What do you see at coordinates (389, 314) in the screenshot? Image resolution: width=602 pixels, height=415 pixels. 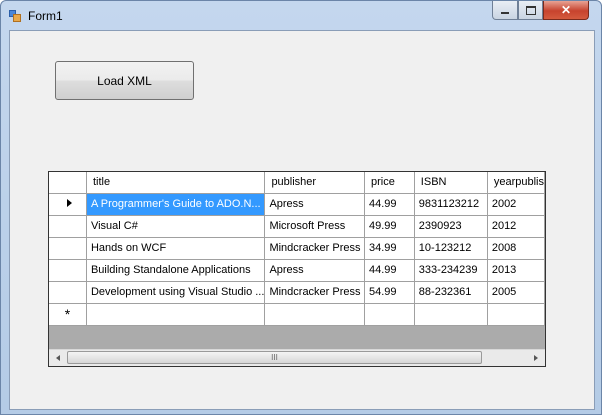 I see `cell-price` at bounding box center [389, 314].